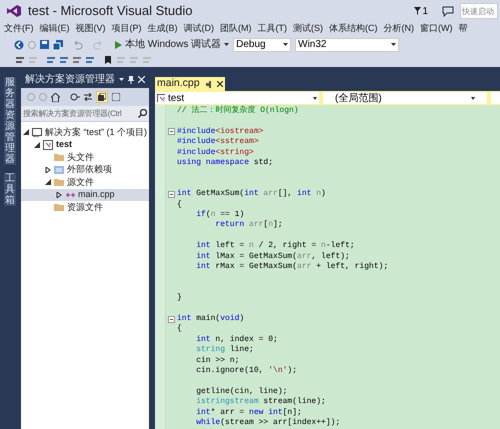 The width and height of the screenshot is (500, 429). I want to click on tree-item: 解决方案 “test” (1 个项目), so click(85, 132).